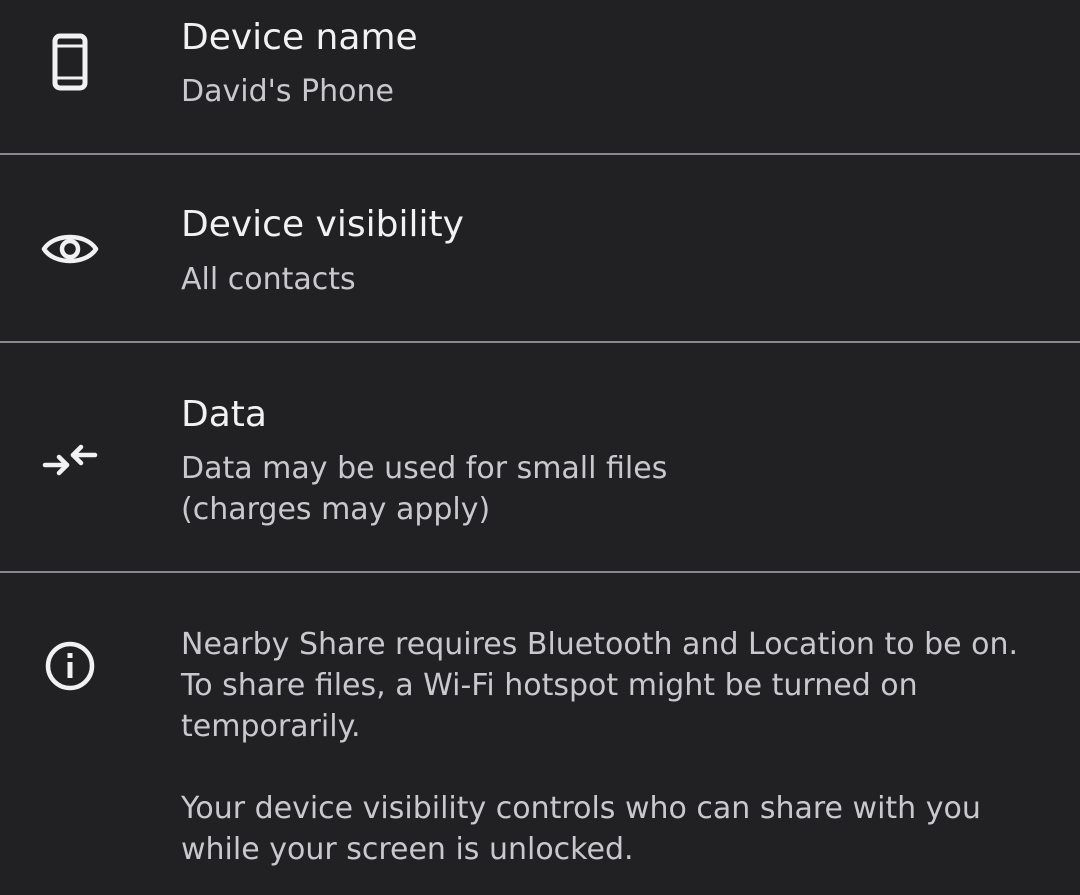 The image size is (1080, 895). What do you see at coordinates (268, 279) in the screenshot?
I see `device-visibility-value: All contacts` at bounding box center [268, 279].